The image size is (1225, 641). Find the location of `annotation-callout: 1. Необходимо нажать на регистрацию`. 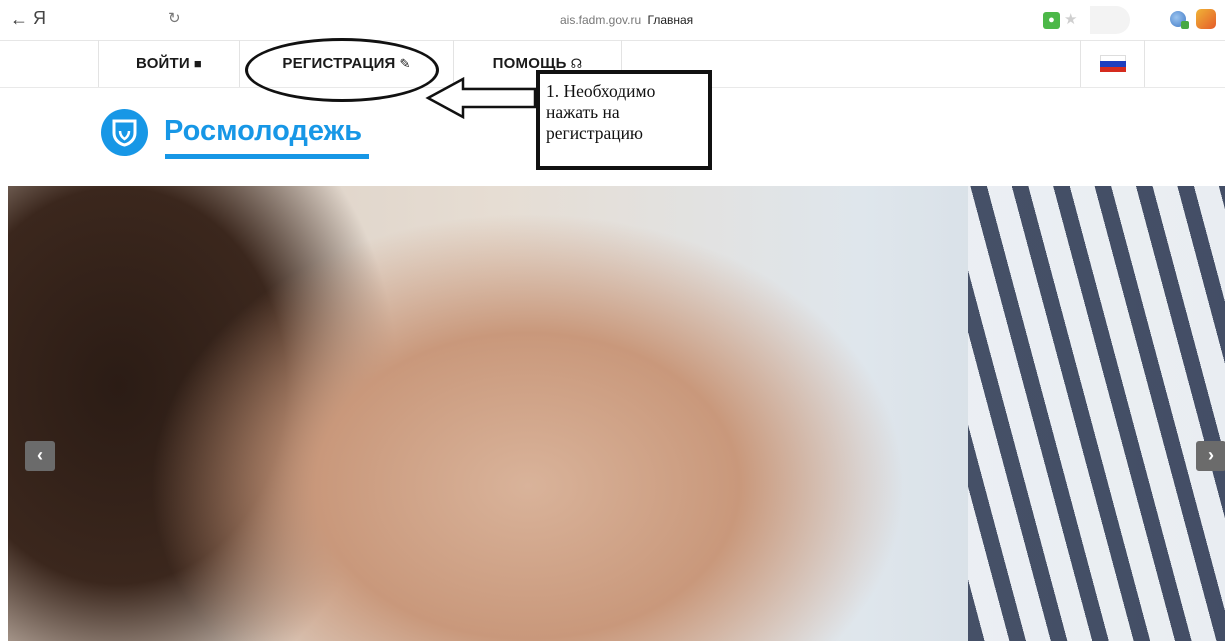

annotation-callout: 1. Необходимо нажать на регистрацию is located at coordinates (624, 120).